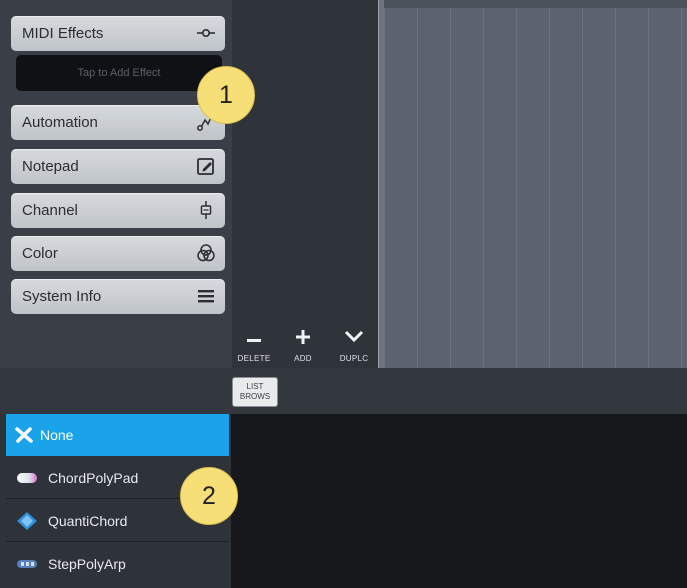  I want to click on add-effect-slot: Tap to Add Effect, so click(119, 73).